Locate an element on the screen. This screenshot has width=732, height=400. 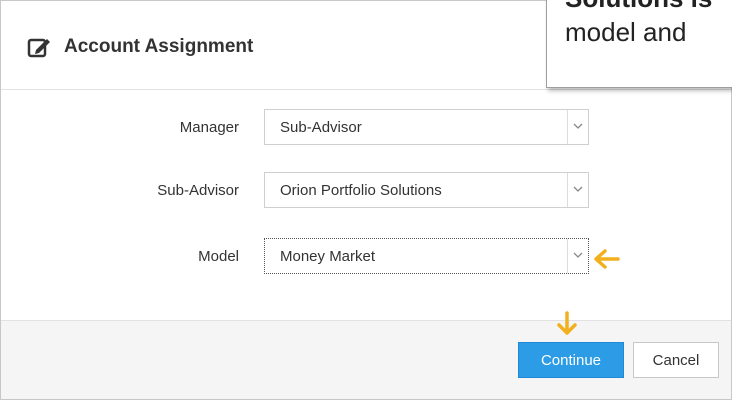
sub-advisor-select: Orion Portfolio Solutions is located at coordinates (426, 190).